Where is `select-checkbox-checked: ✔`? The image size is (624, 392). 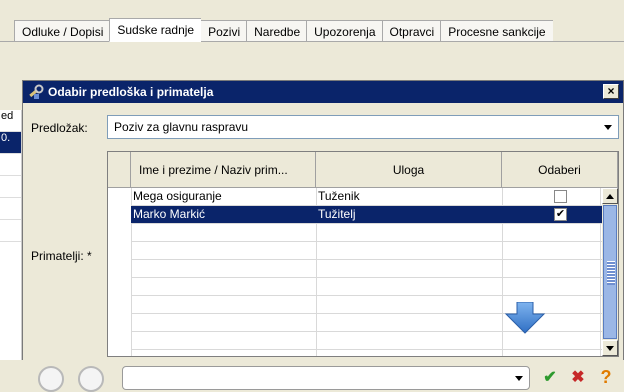 select-checkbox-checked: ✔ is located at coordinates (560, 214).